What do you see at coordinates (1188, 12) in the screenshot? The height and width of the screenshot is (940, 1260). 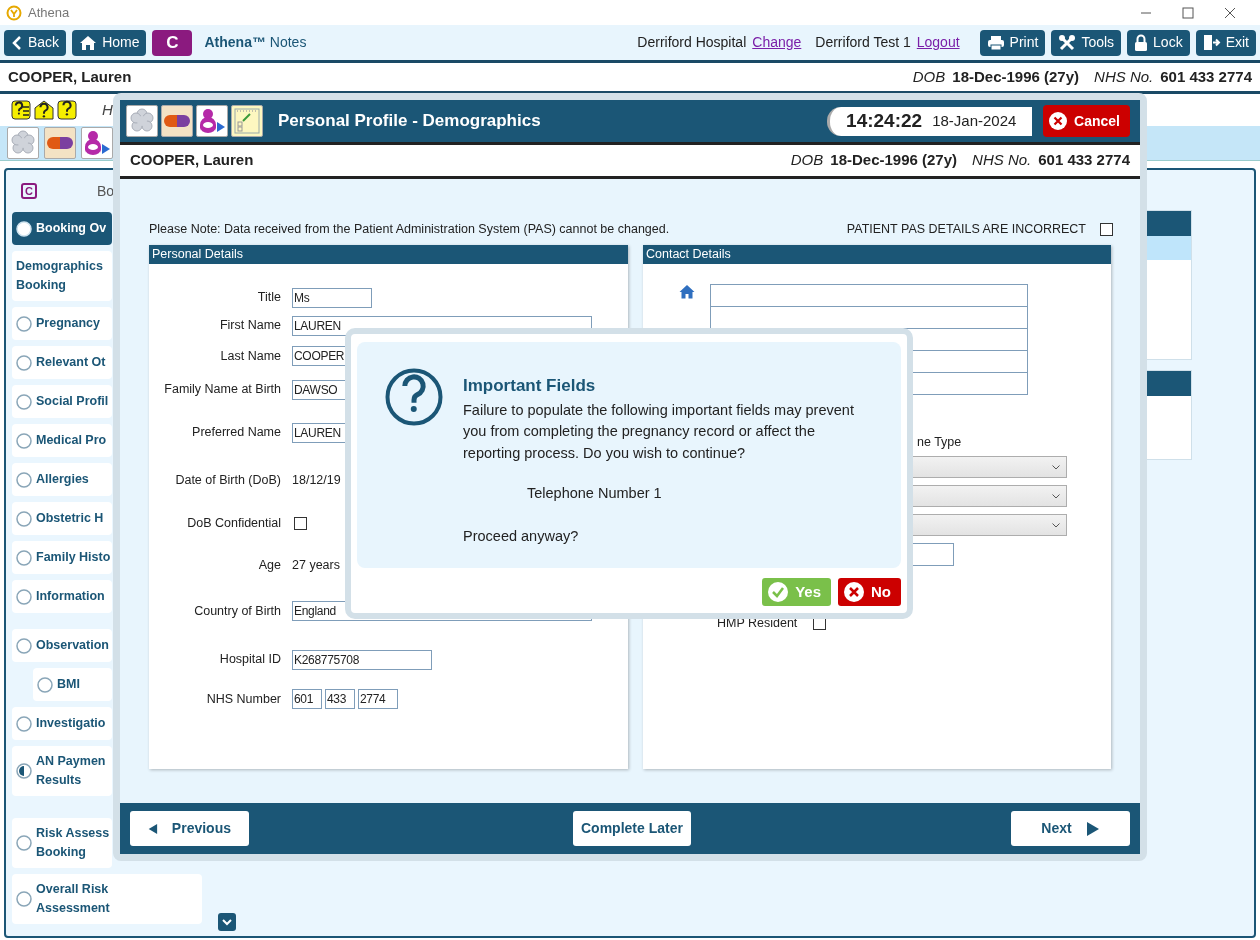 I see `maximize-icon` at bounding box center [1188, 12].